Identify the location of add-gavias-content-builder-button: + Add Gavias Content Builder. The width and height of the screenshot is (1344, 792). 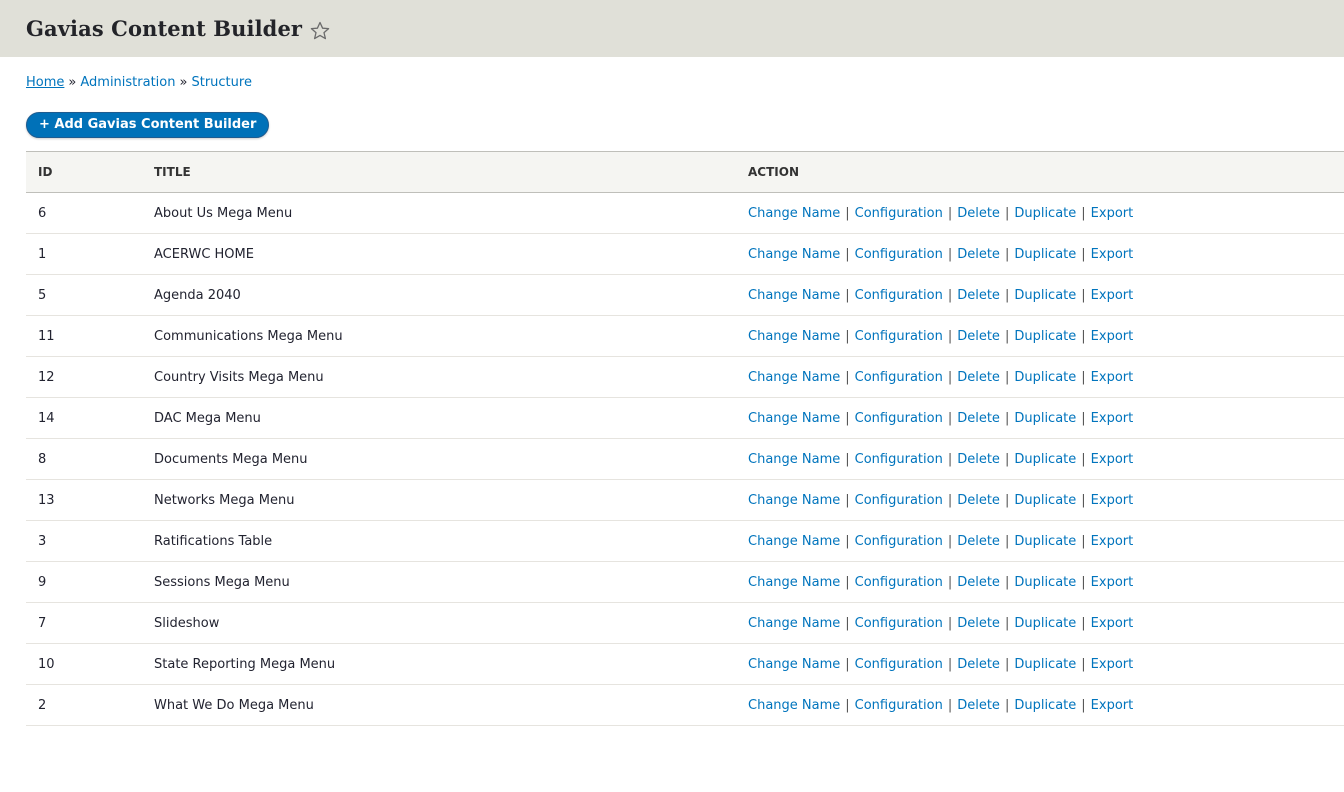
(148, 125).